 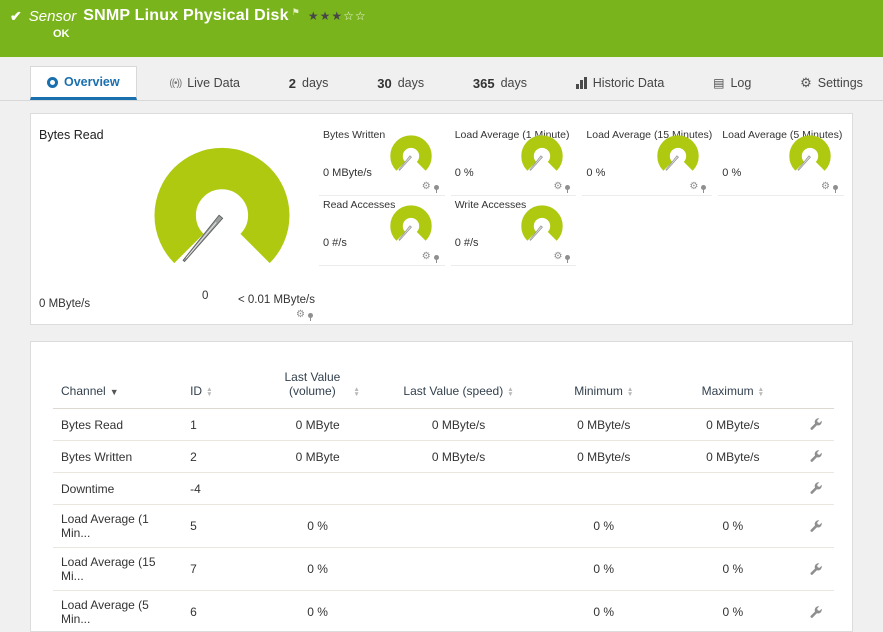 I want to click on tab-overview: Overview, so click(x=83, y=83).